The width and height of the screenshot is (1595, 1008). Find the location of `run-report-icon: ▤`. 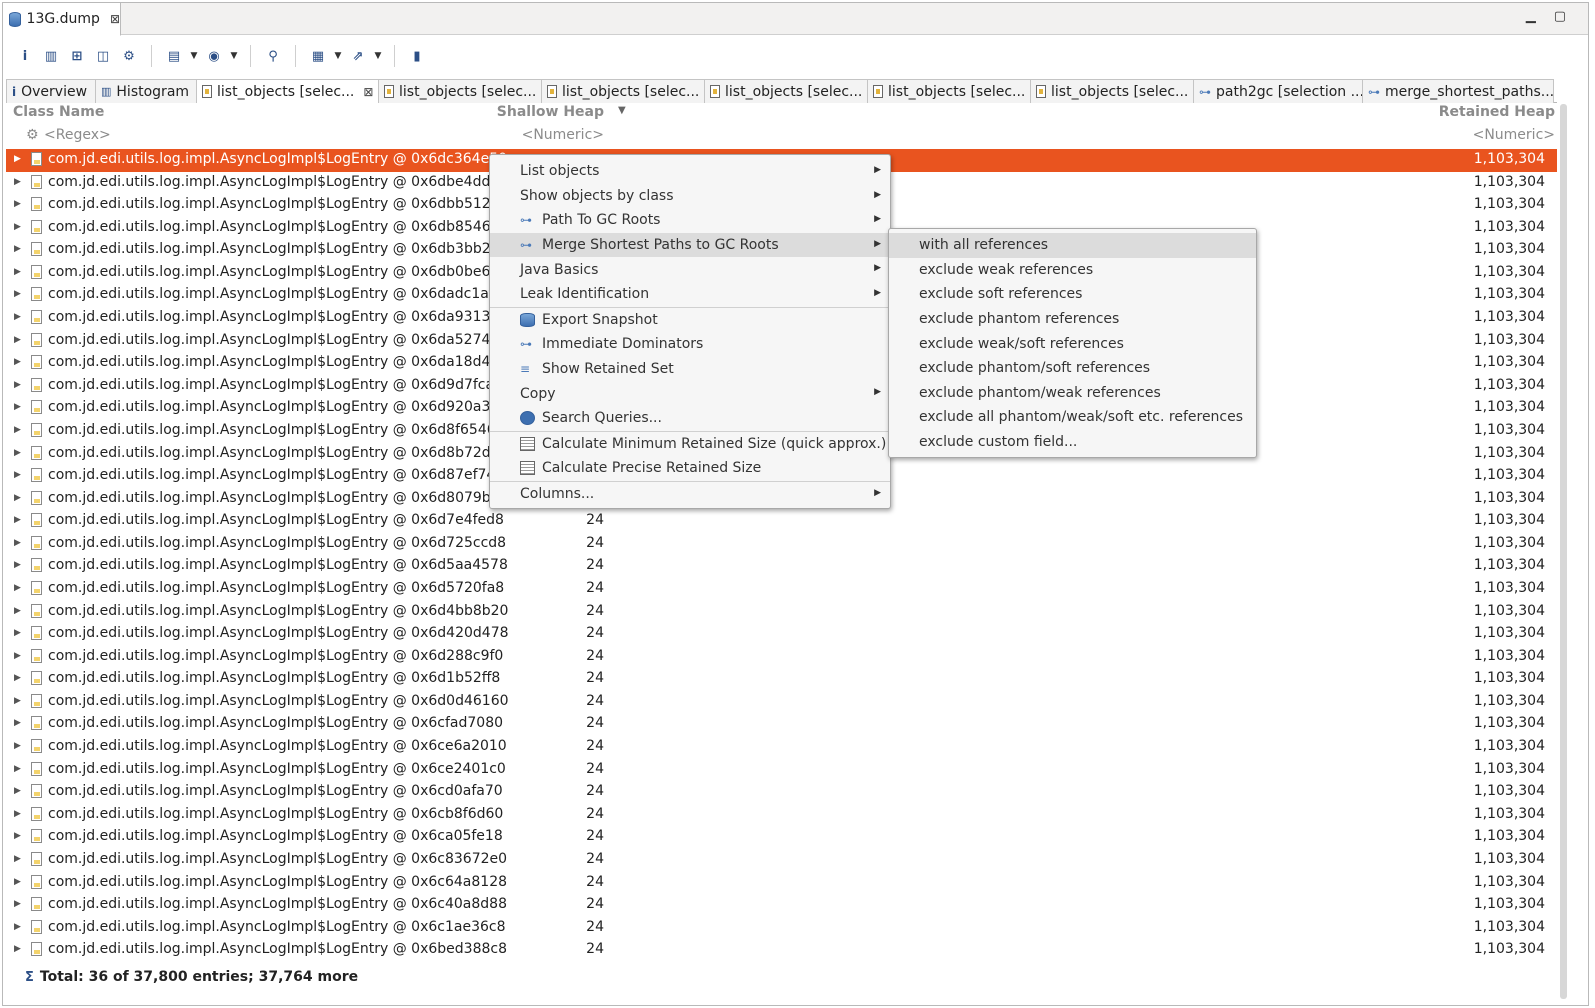

run-report-icon: ▤ is located at coordinates (174, 56).